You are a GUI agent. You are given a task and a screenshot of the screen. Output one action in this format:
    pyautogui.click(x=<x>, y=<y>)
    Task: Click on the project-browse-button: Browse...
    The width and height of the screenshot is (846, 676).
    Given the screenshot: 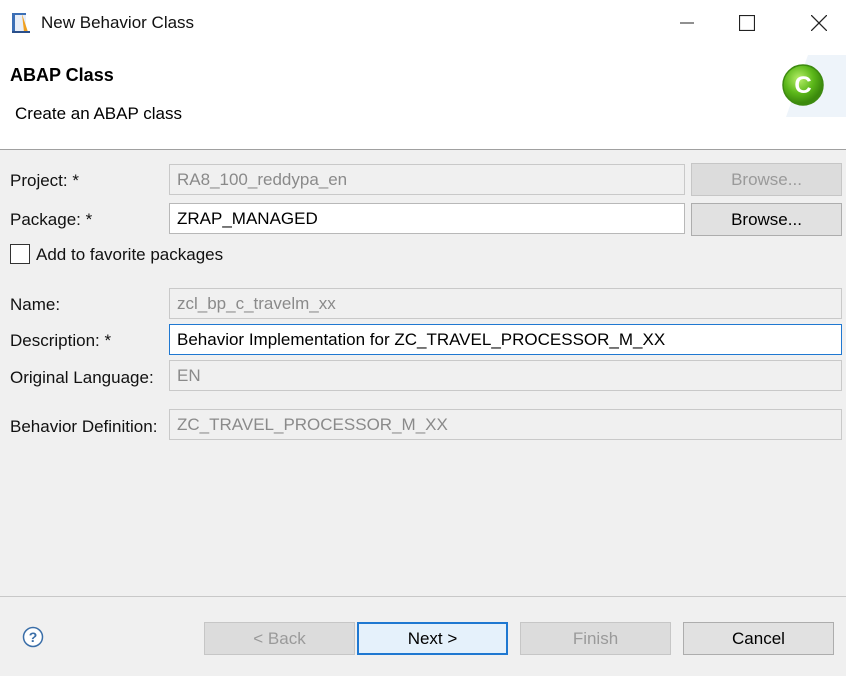 What is the action you would take?
    pyautogui.click(x=766, y=179)
    